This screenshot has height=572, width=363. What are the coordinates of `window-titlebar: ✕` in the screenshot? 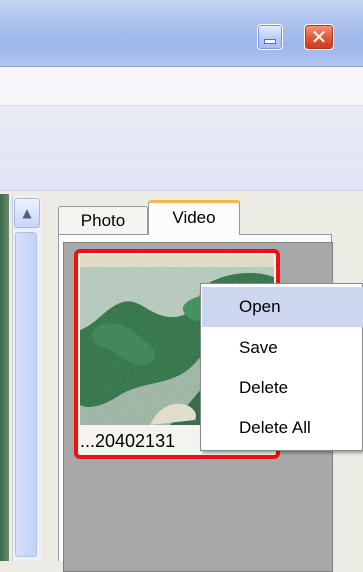 It's located at (181, 33).